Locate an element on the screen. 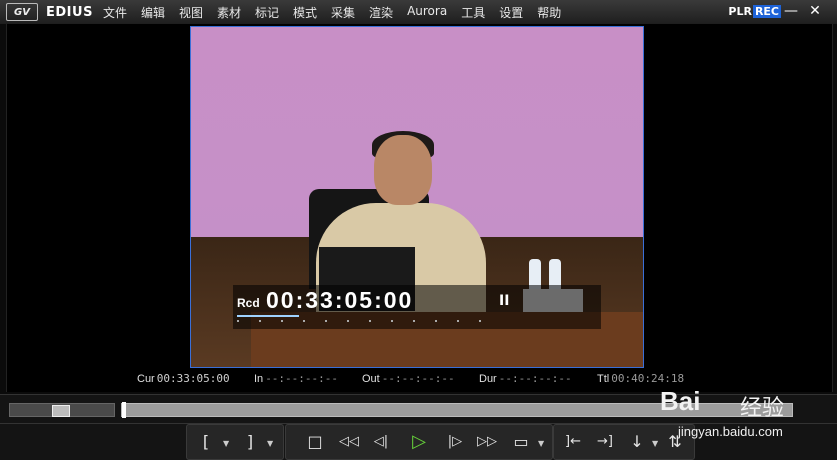  cur-timecode: Cur 00:33:05:00 is located at coordinates (183, 378).